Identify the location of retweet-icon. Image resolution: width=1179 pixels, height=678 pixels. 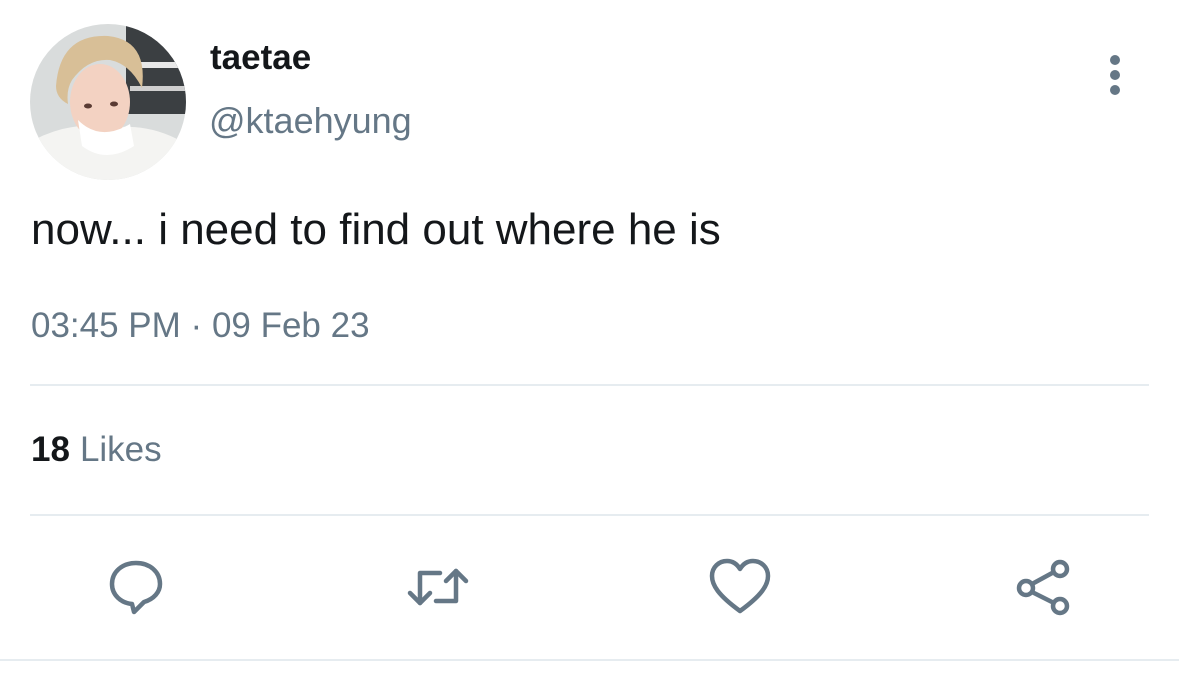
(438, 587).